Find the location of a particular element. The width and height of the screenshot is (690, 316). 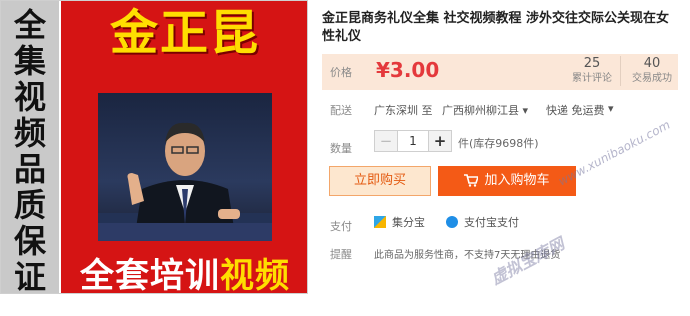

payment-option-alipay: 支付宝支付 is located at coordinates (482, 222).